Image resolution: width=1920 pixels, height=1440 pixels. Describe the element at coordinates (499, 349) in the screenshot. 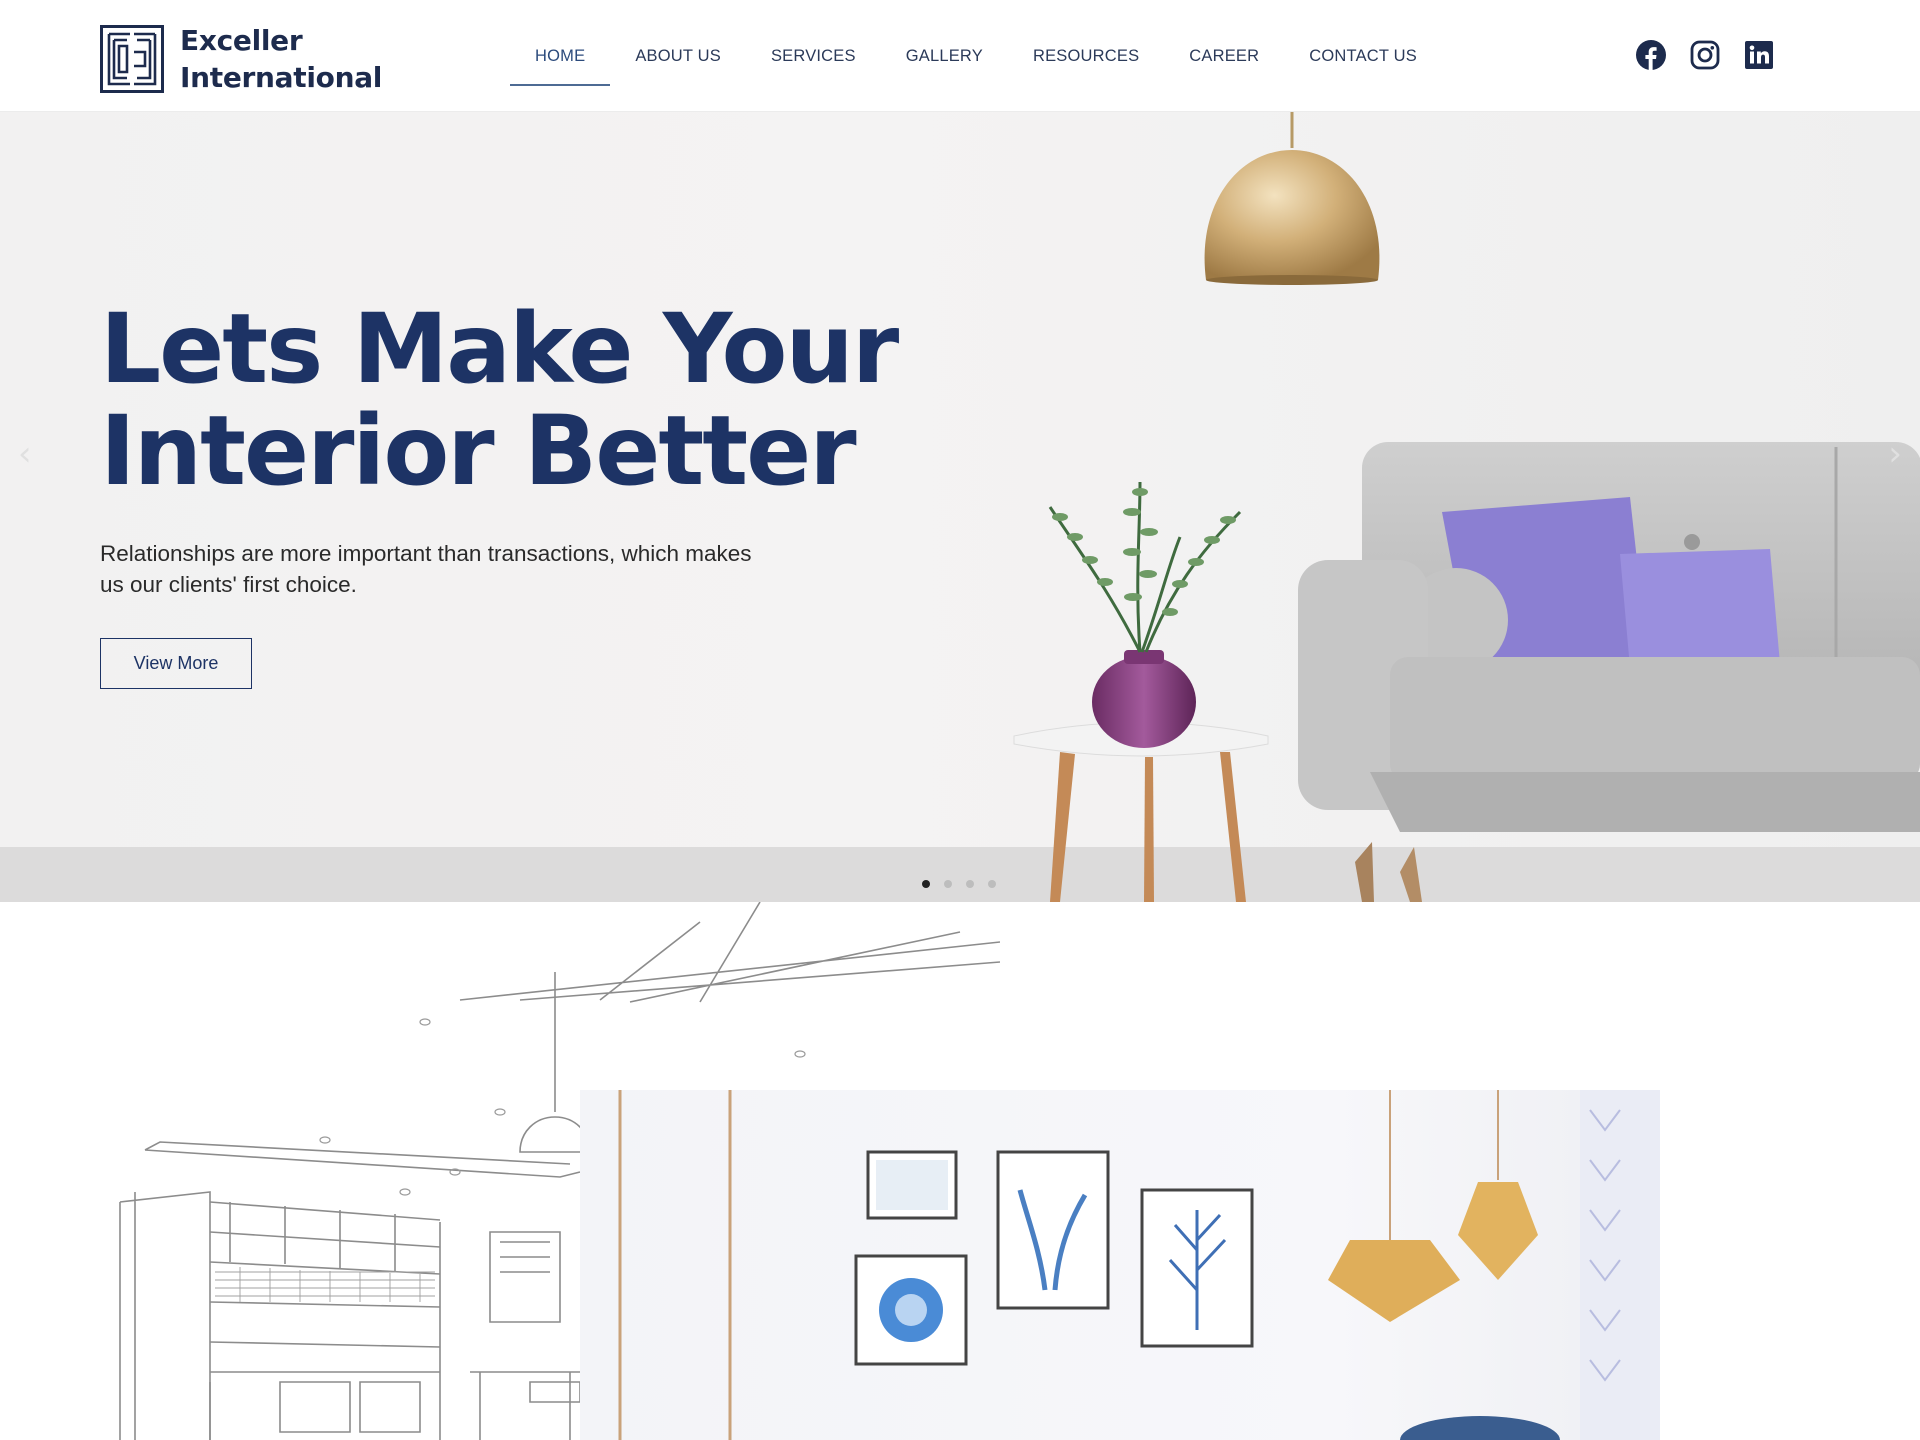

I see `hero-title-line1: Lets Make Your` at that location.